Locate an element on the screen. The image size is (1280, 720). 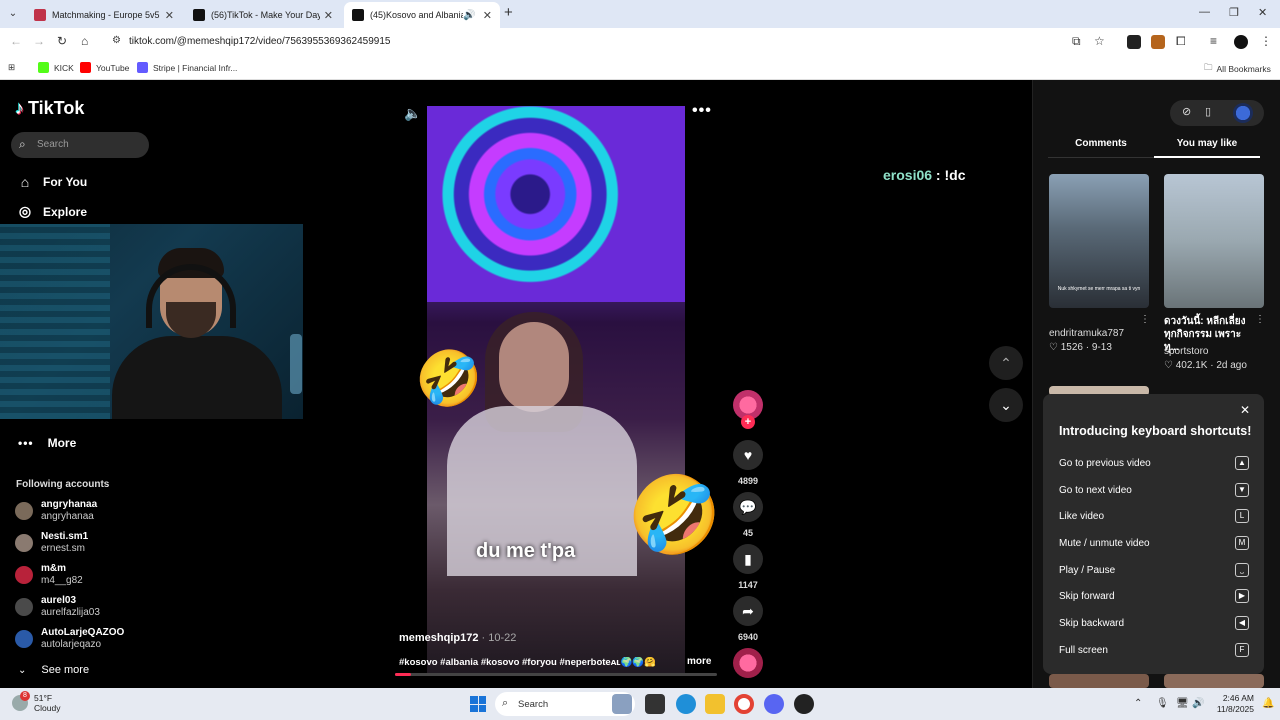
restore-window-button: ❐ is located at coordinates (1234, 12).